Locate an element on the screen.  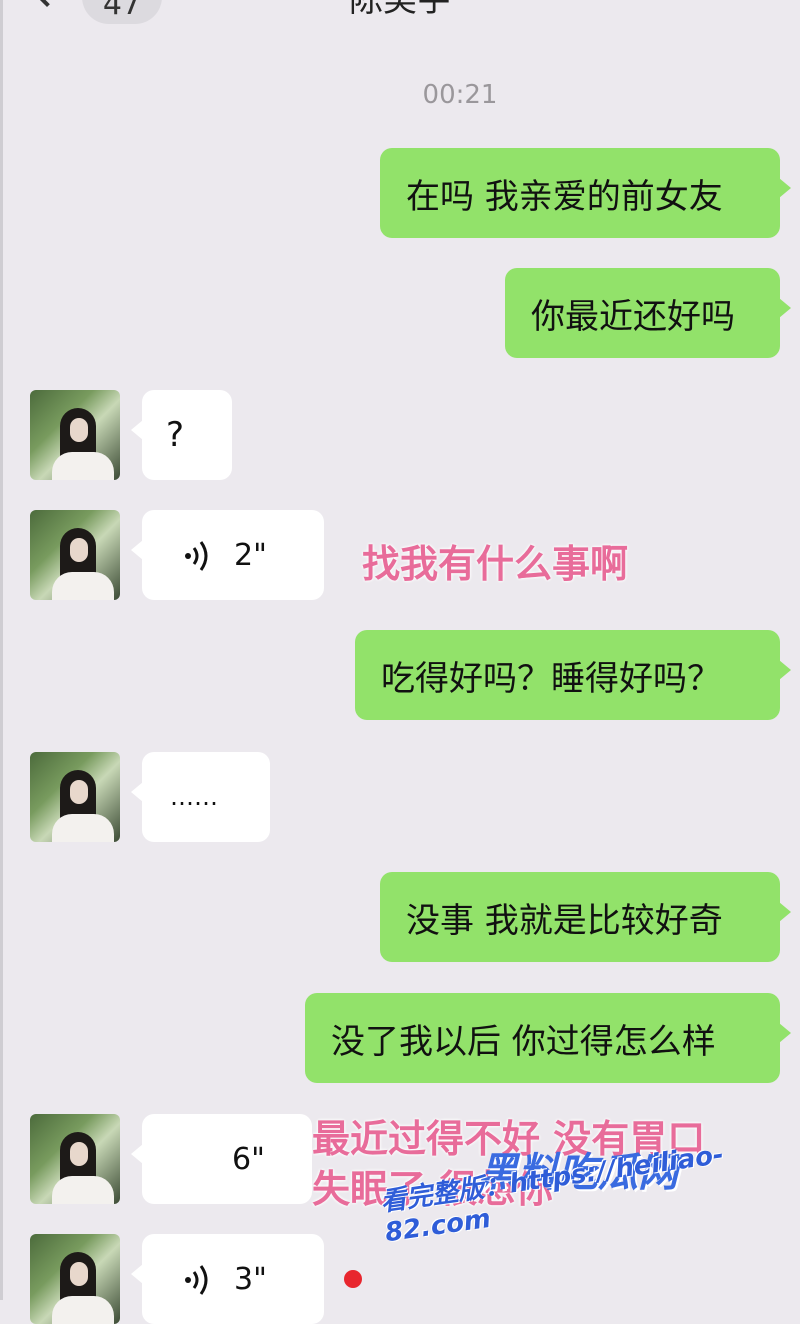
message-text: 吃得好吗？睡得好吗？ is located at coordinates (551, 678).